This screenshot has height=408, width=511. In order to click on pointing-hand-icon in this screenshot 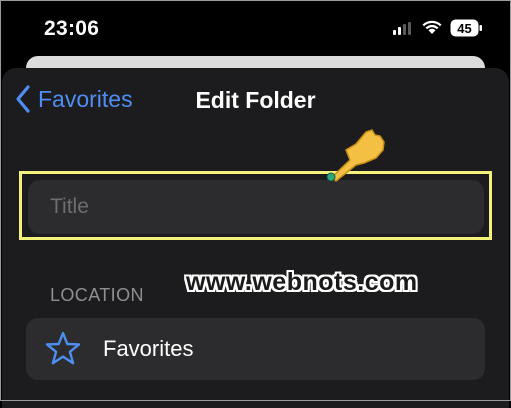, I will do `click(355, 156)`.